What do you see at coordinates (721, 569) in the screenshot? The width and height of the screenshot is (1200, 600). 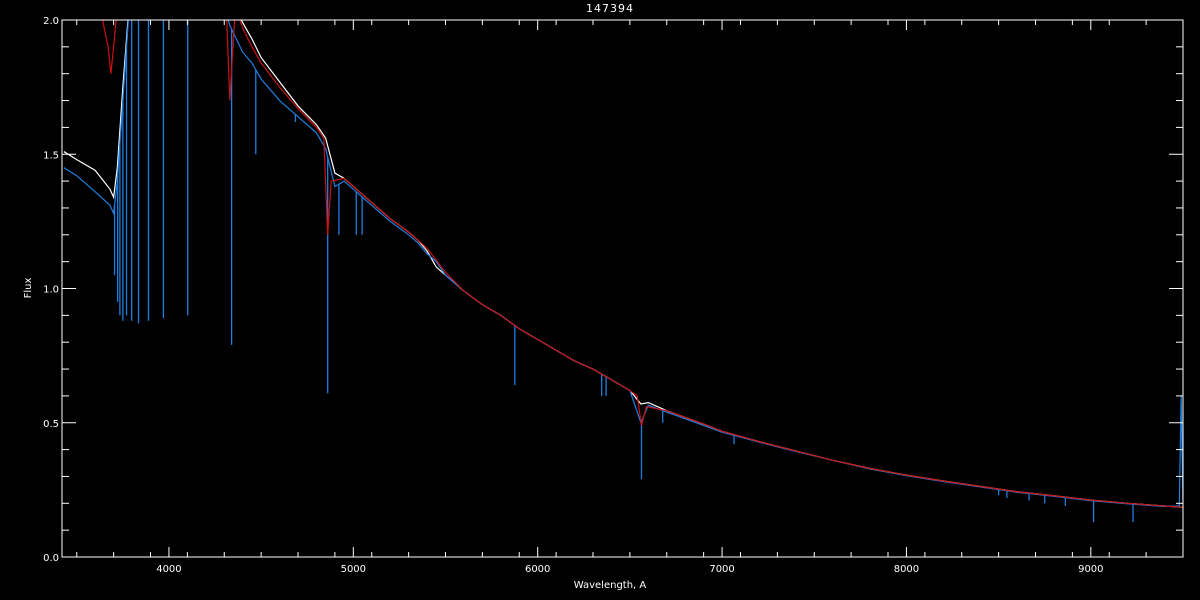 I see `x-tick-label: 7000` at bounding box center [721, 569].